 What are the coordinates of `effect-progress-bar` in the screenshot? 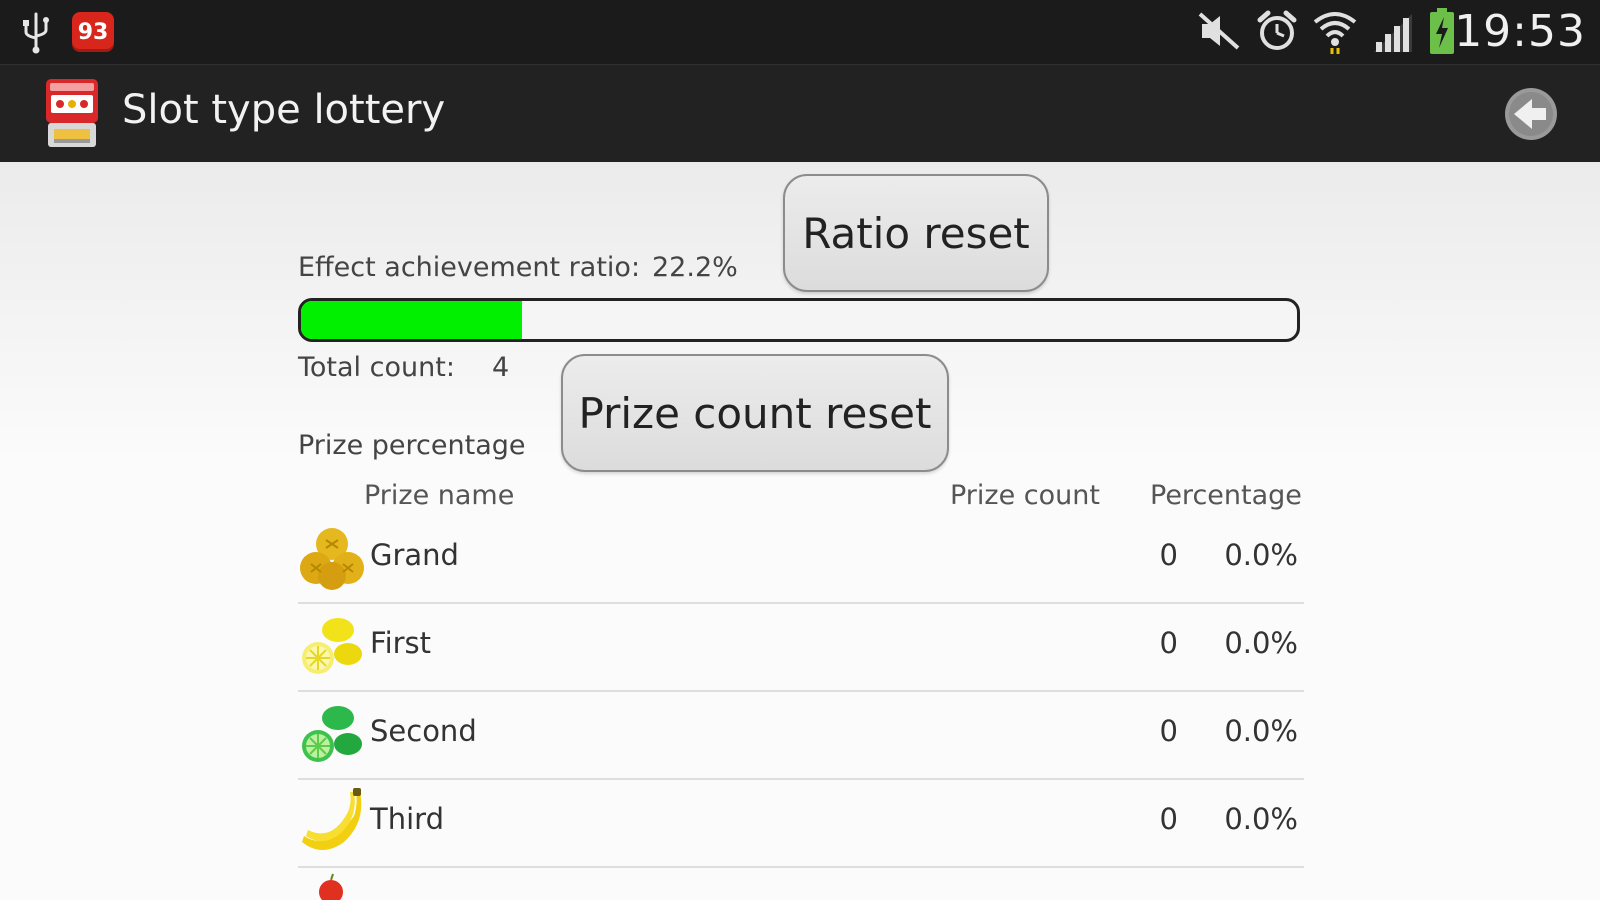 It's located at (799, 320).